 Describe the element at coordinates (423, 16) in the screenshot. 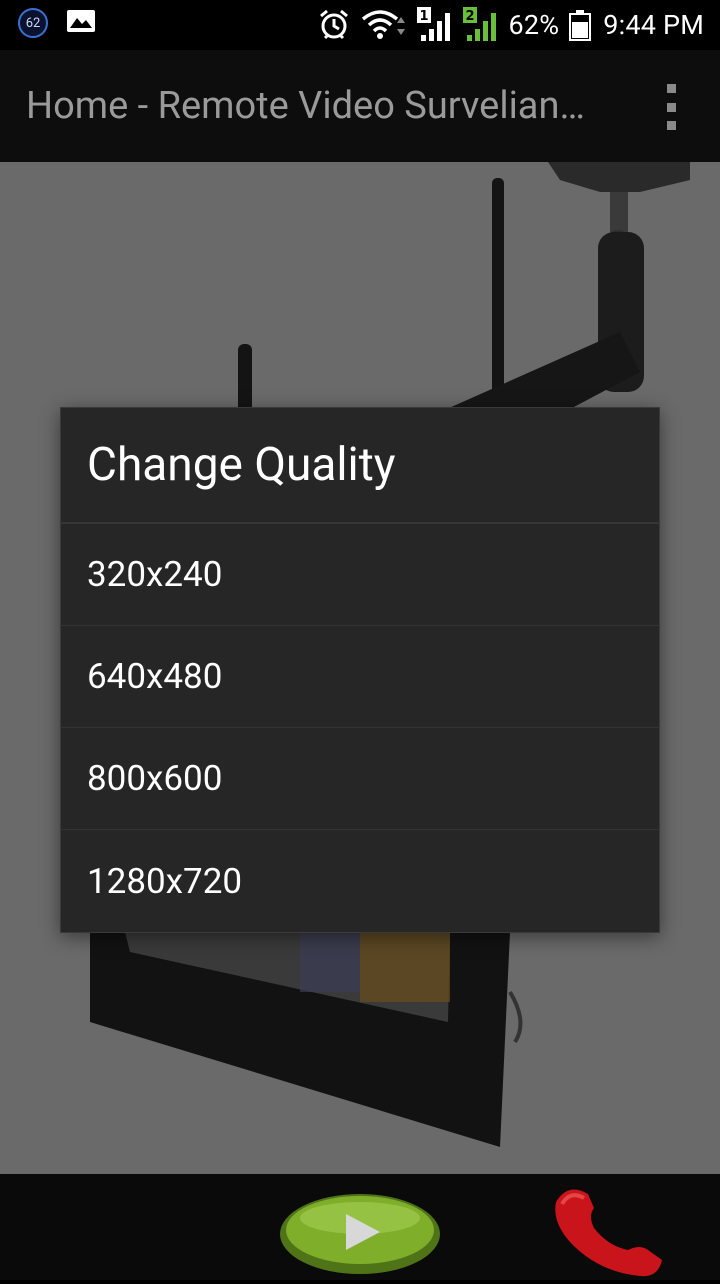

I see `svg-text: 1` at that location.